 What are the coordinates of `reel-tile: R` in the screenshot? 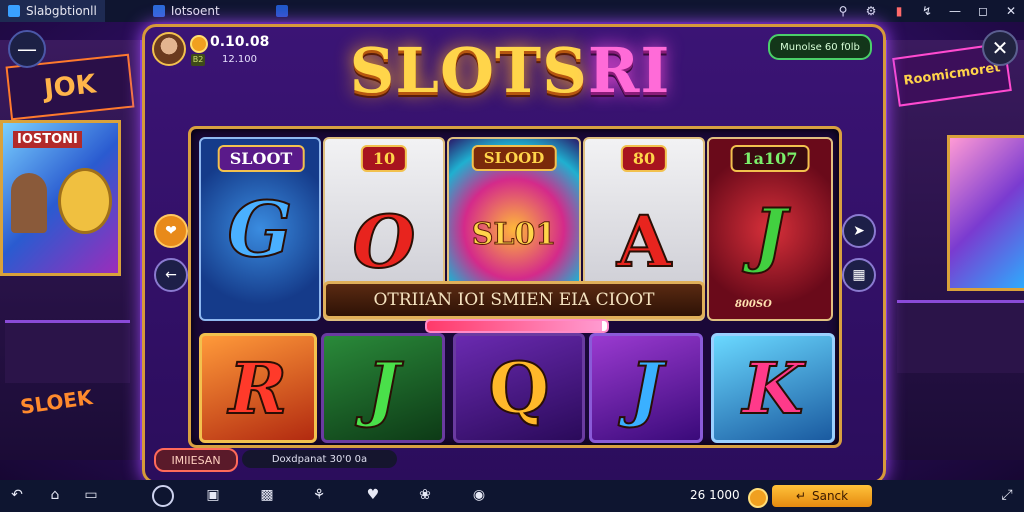 It's located at (258, 388).